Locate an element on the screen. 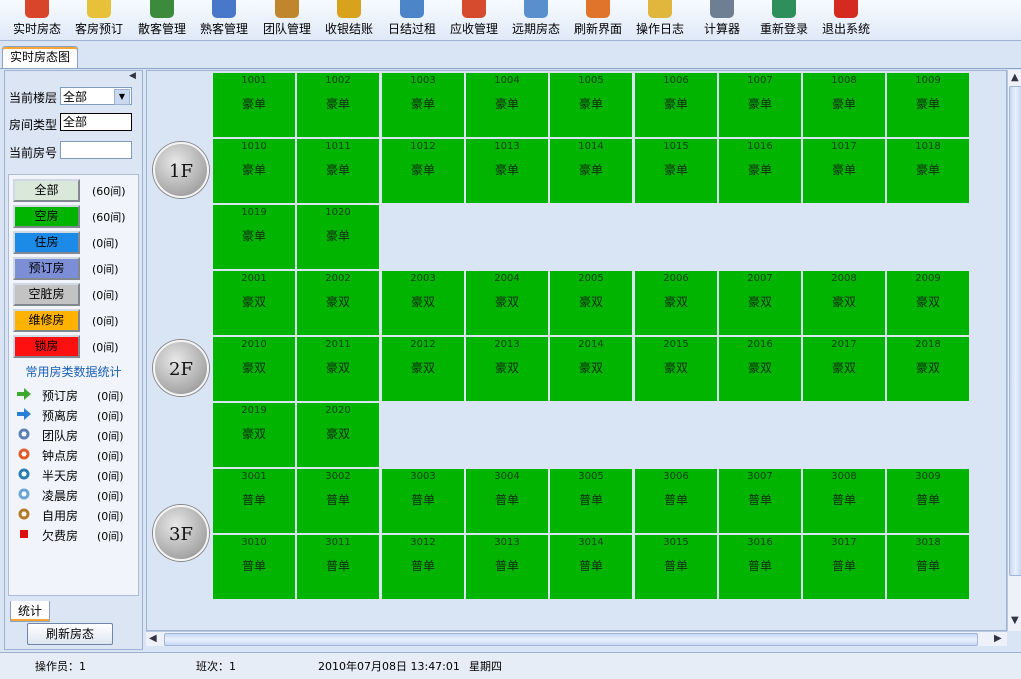  room-tile: 2008 豪双 is located at coordinates (844, 303).